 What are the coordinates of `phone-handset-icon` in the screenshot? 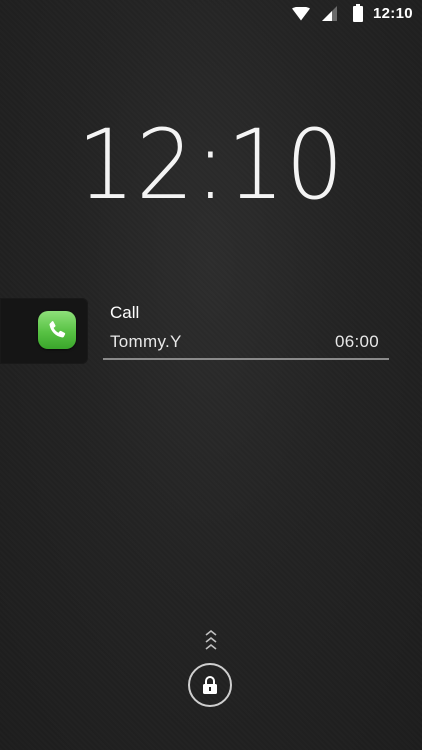 It's located at (57, 329).